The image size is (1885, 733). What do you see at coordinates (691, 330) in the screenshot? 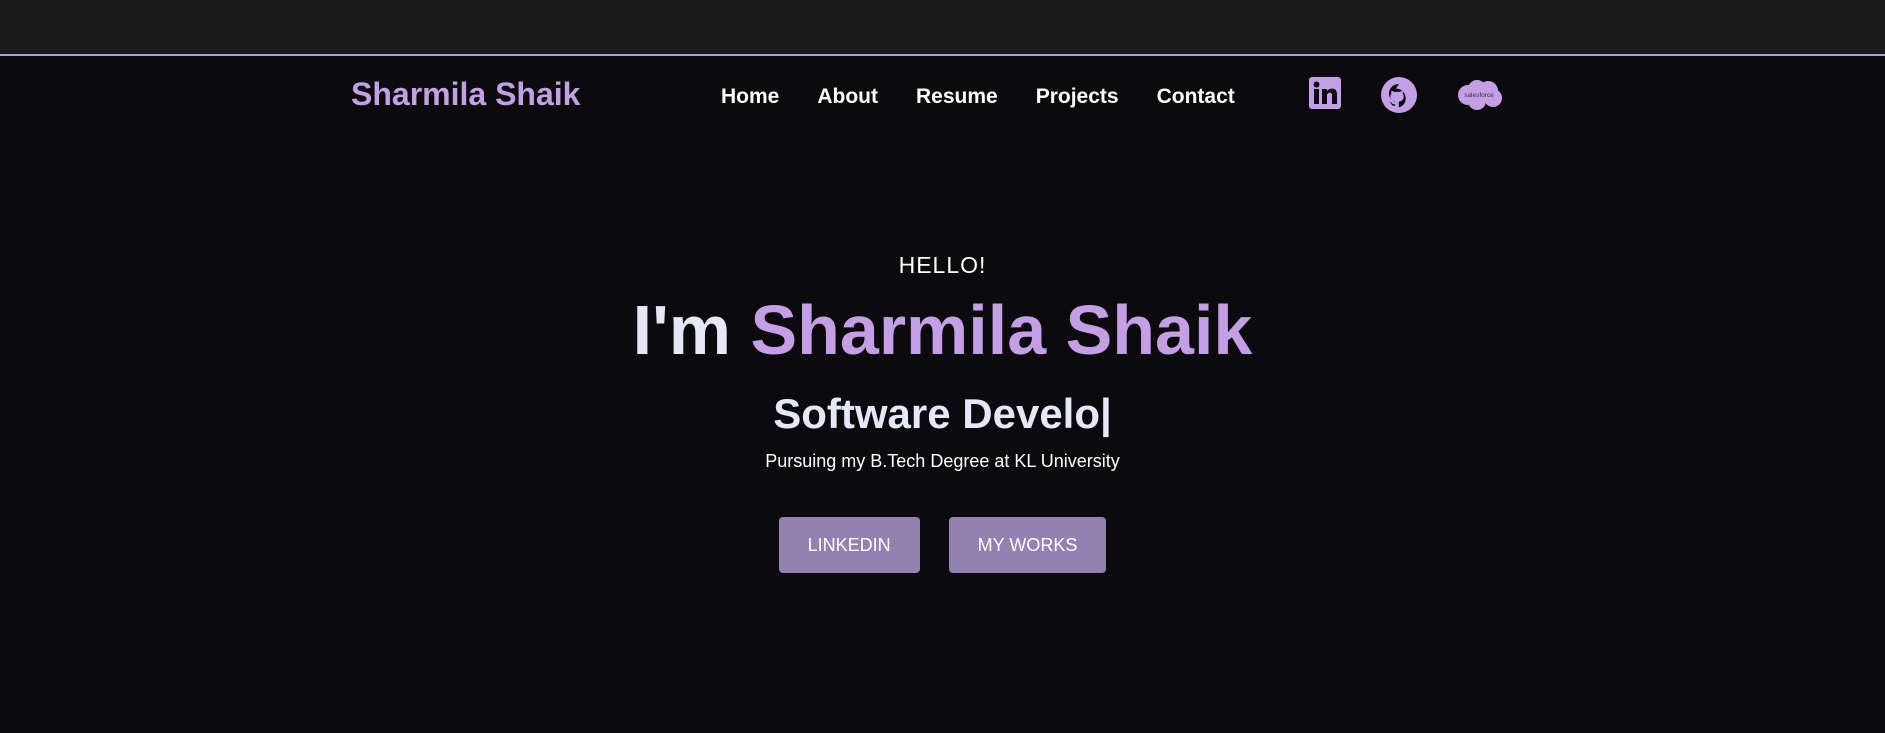
I see `headline-prefix: I'm` at bounding box center [691, 330].